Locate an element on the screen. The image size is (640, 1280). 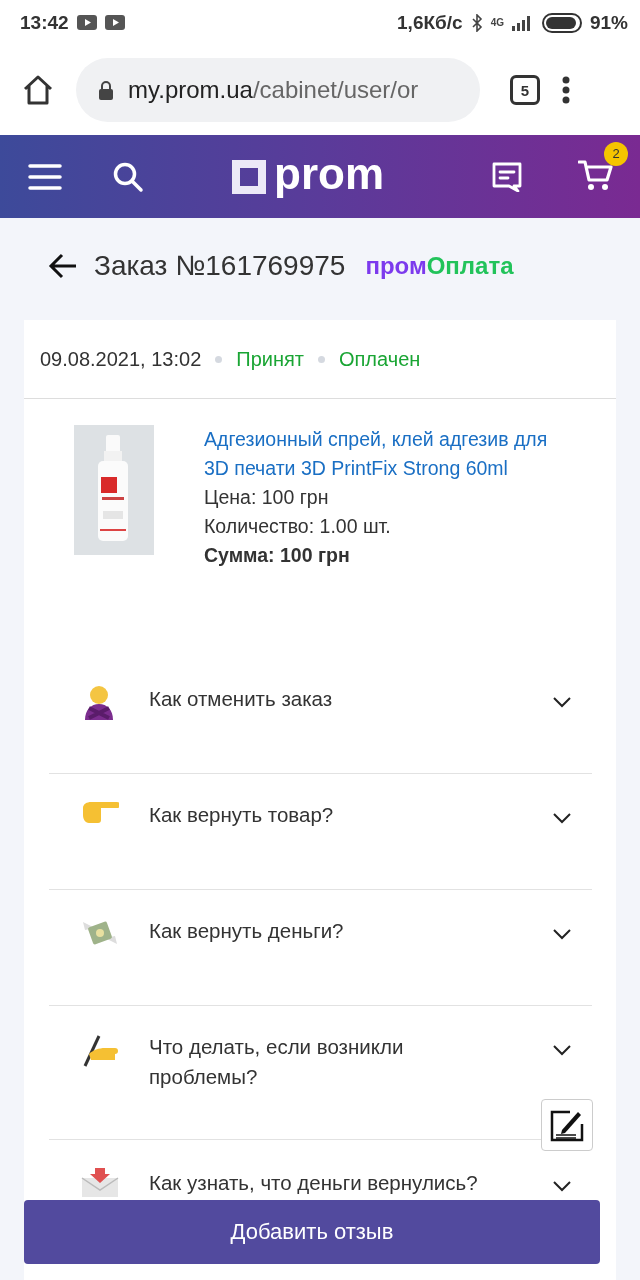
feedback-edit-button is located at coordinates (567, 1125).